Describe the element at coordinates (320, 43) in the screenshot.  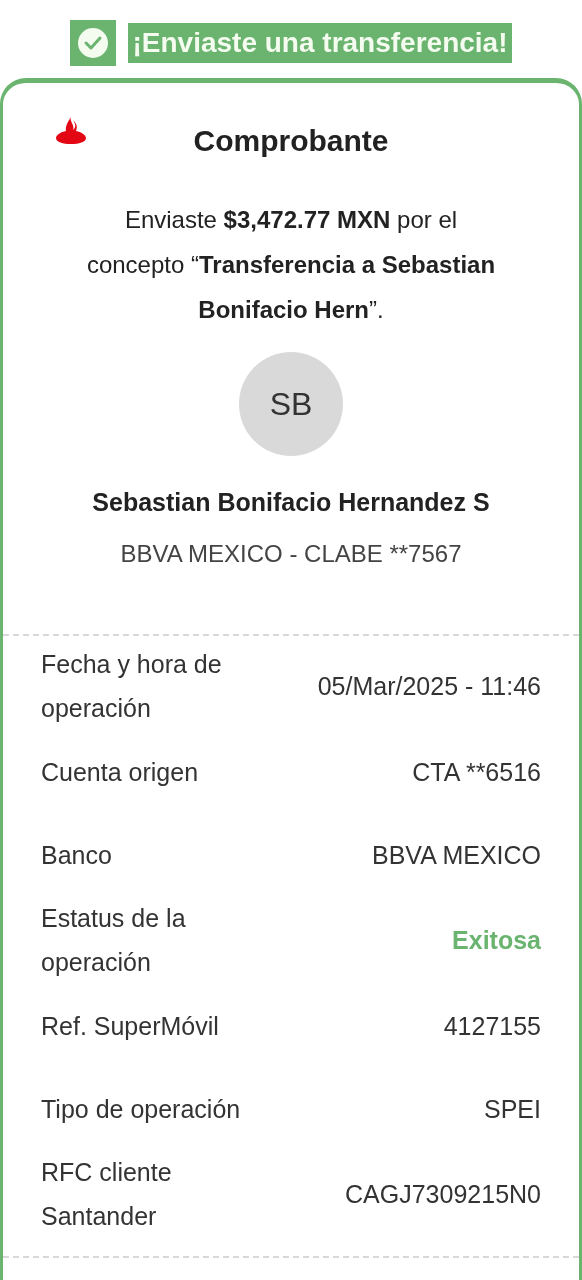
I see `banner-title: ¡Enviaste una transferencia!` at that location.